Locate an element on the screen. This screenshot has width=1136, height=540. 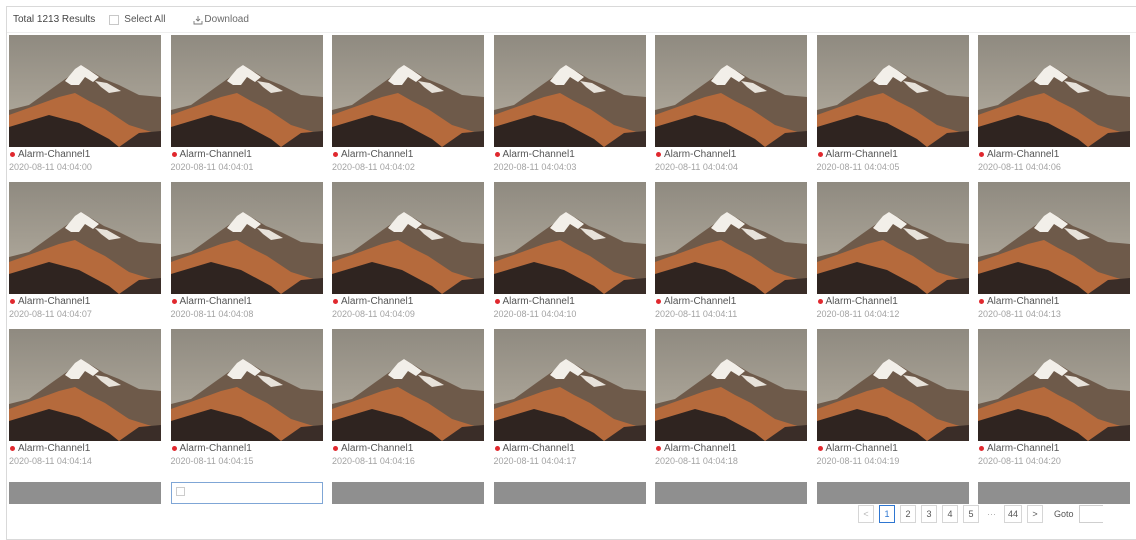
snapshot-caption: Alarm-Channel1 2020-08-11 04:04:18 is located at coordinates (731, 460).